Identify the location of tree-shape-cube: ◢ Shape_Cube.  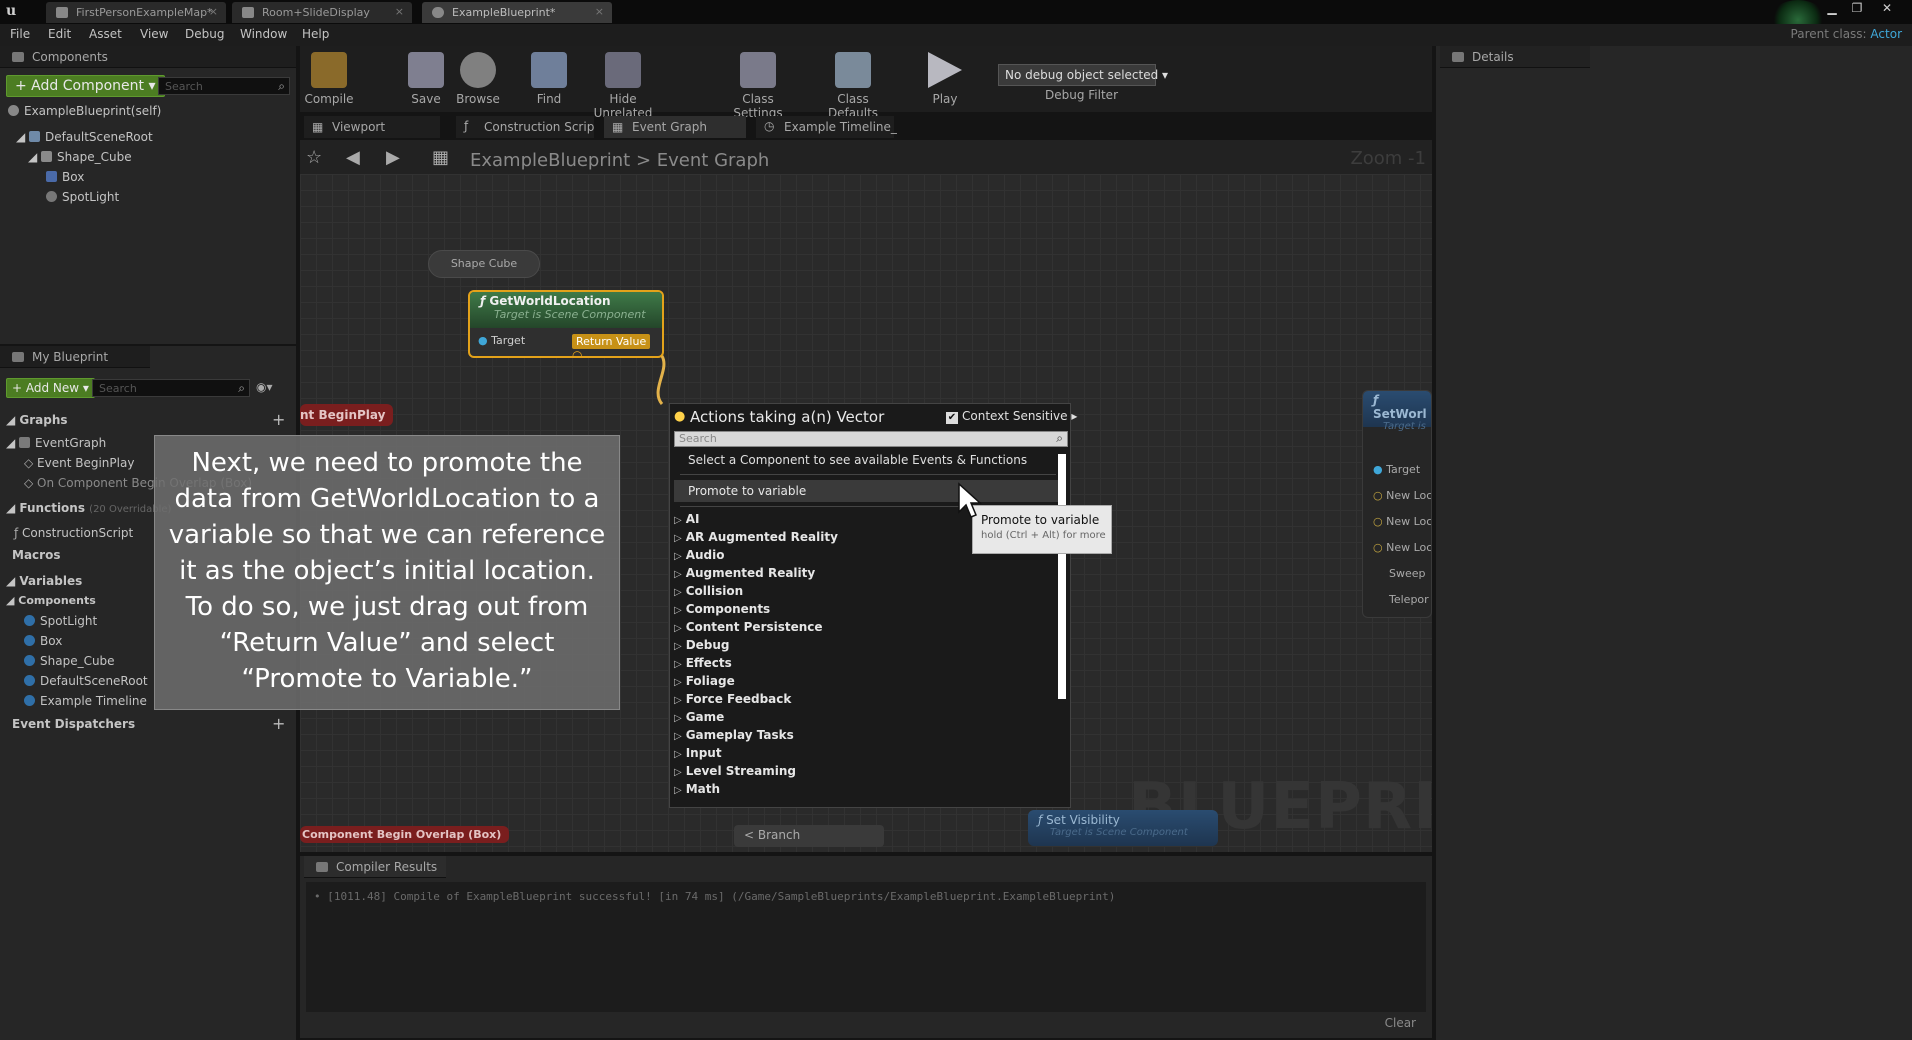
(80, 157).